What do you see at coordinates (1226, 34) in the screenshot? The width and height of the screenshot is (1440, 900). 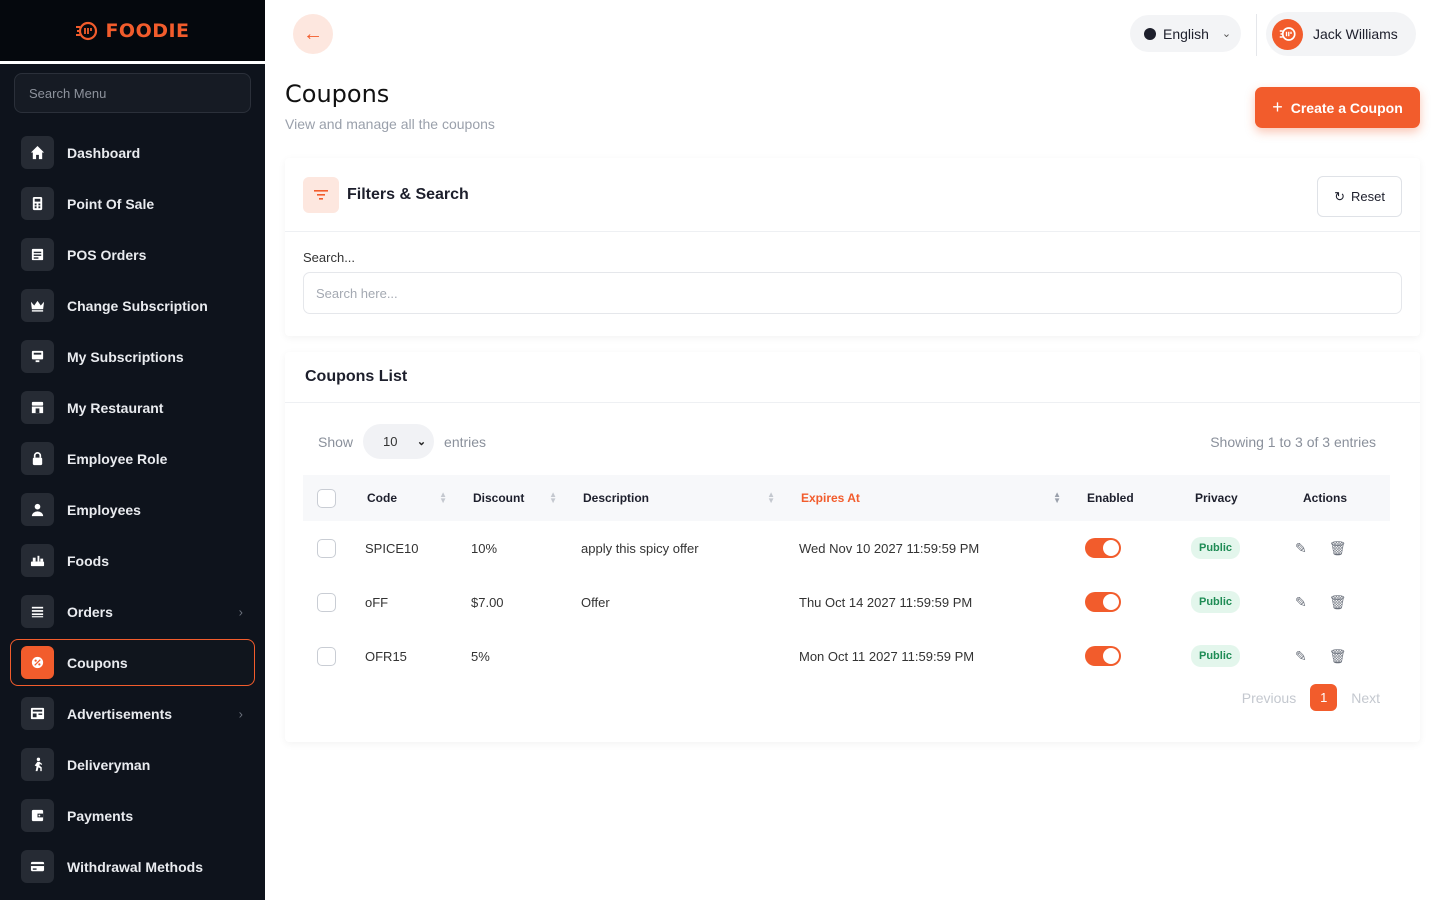 I see `chevron-down-icon: ⌄` at bounding box center [1226, 34].